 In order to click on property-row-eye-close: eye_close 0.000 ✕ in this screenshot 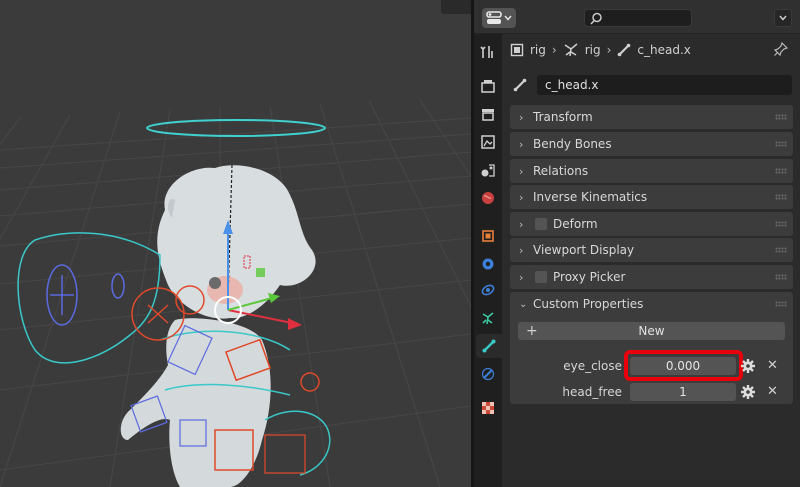, I will do `click(651, 365)`.